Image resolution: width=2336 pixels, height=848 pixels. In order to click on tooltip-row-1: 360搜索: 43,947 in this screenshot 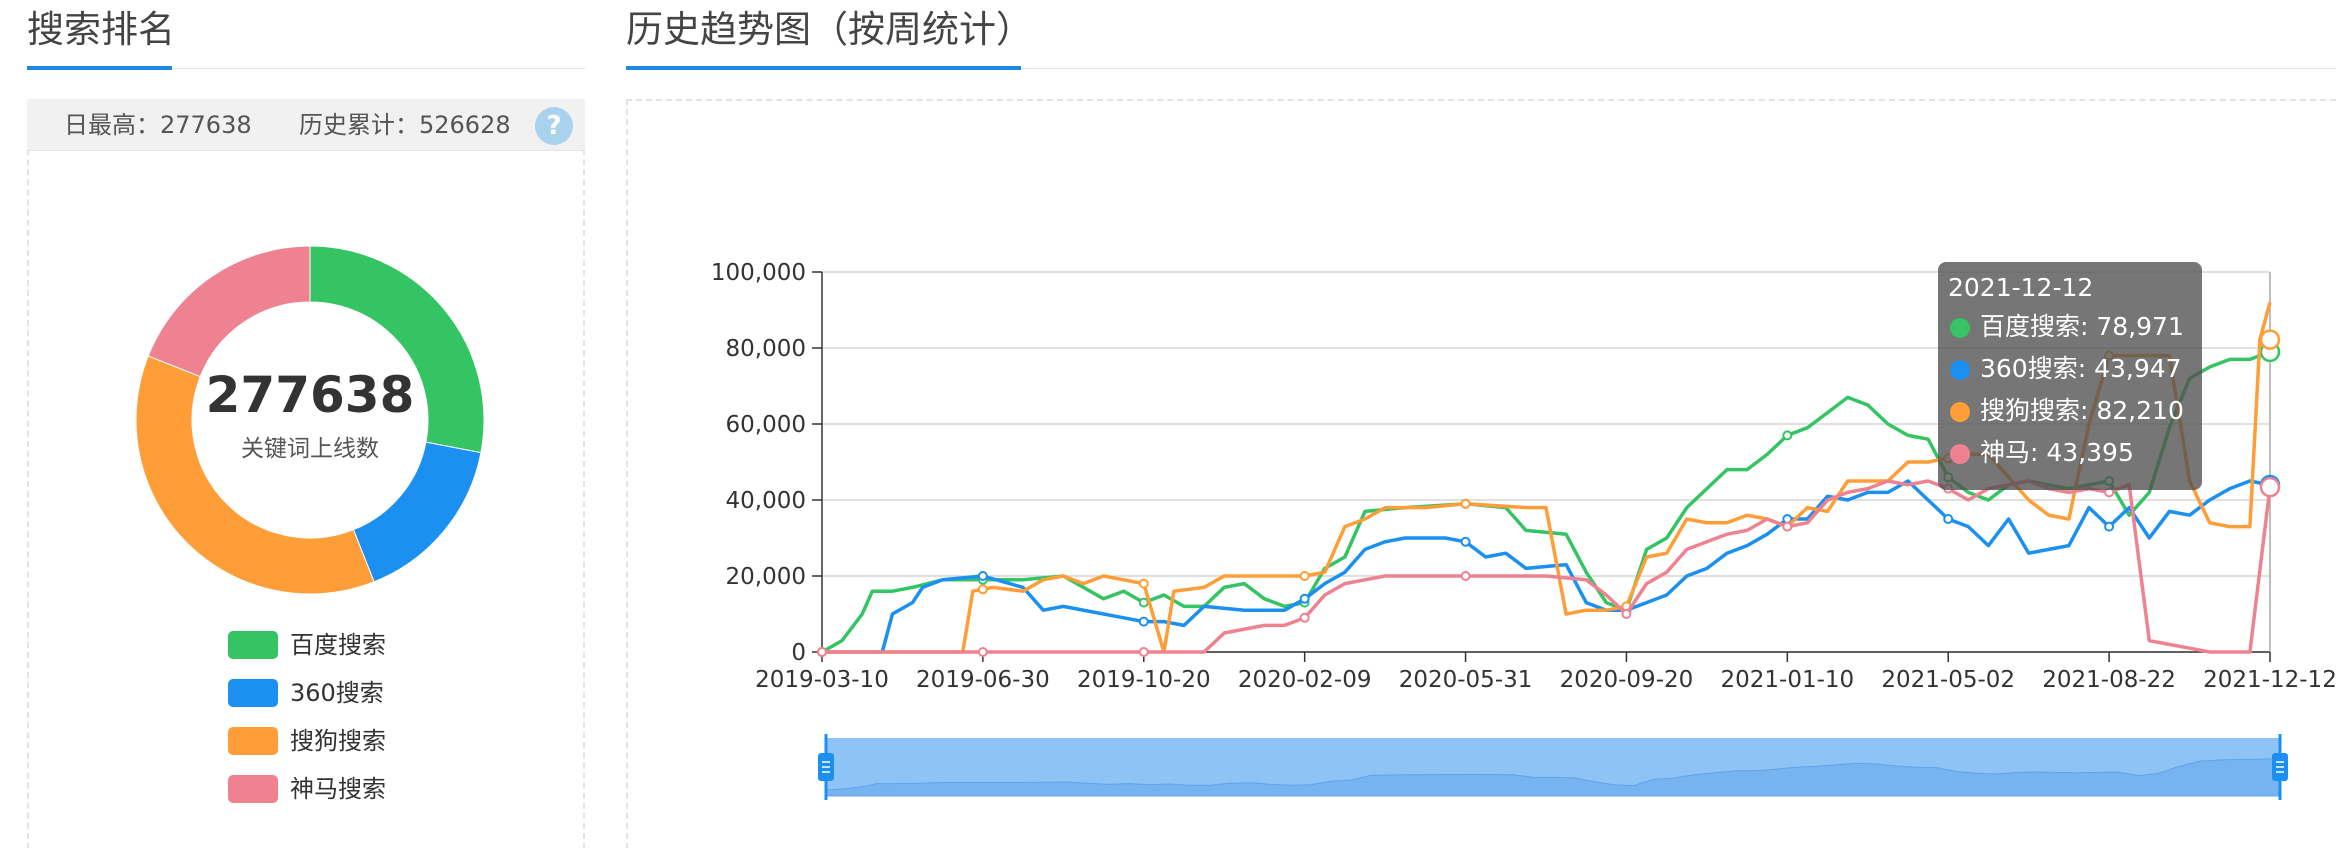, I will do `click(2070, 369)`.